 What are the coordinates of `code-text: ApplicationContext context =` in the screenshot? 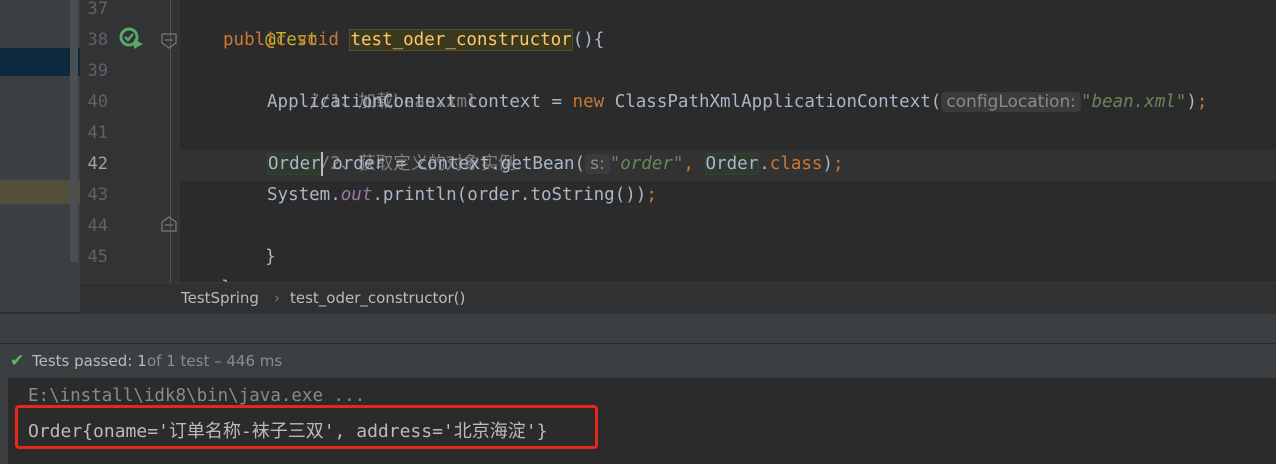 It's located at (420, 102).